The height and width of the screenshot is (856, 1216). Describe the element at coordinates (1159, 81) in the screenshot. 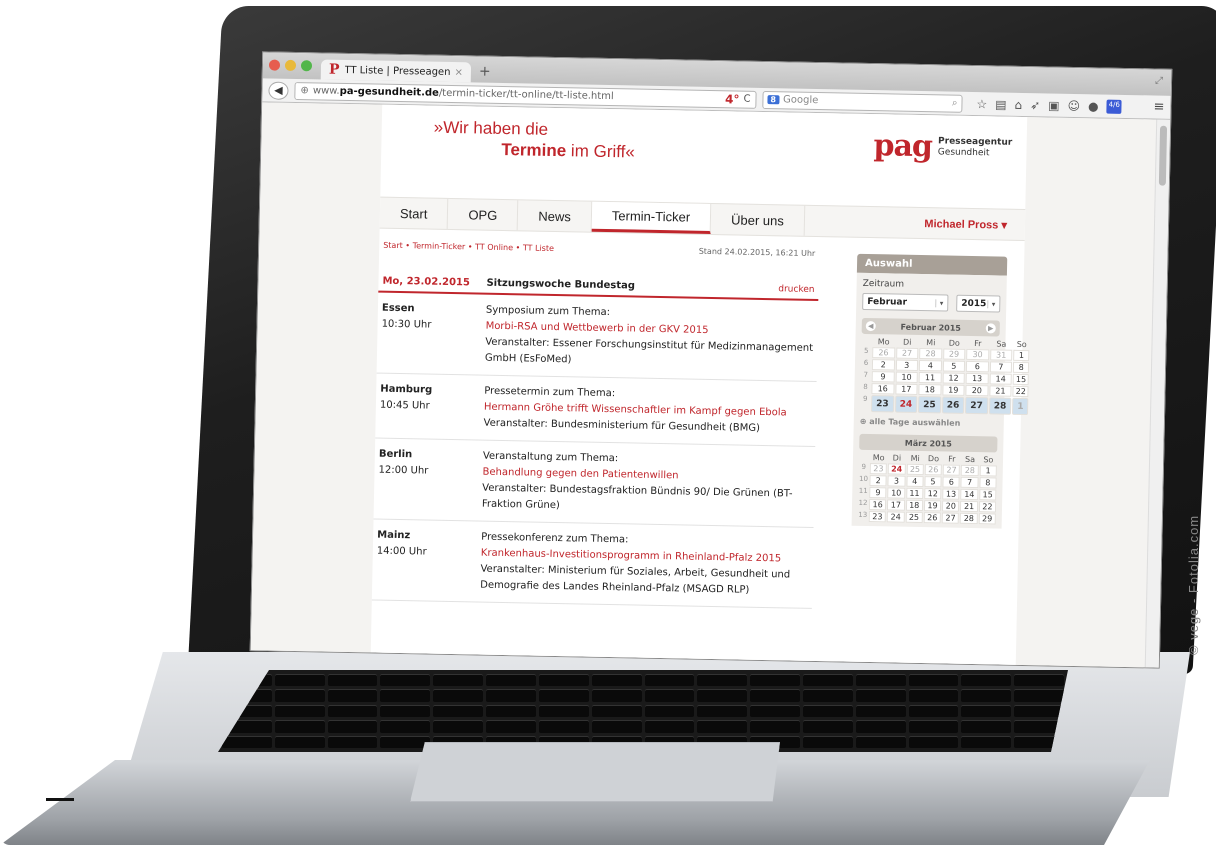

I see `fullscreen-icon: ⤢` at that location.